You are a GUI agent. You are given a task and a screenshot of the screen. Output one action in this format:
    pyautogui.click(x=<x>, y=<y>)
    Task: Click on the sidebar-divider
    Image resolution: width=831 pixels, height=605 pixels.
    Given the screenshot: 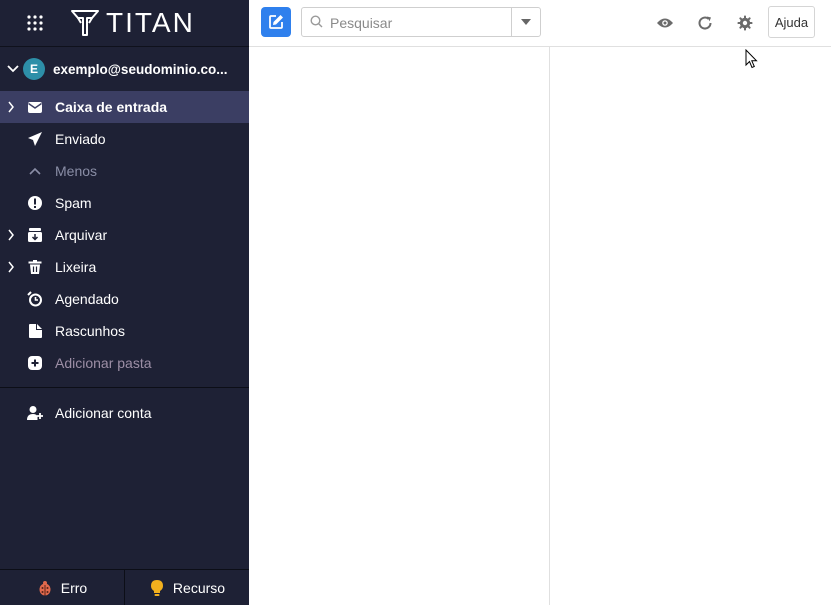 What is the action you would take?
    pyautogui.click(x=124, y=387)
    